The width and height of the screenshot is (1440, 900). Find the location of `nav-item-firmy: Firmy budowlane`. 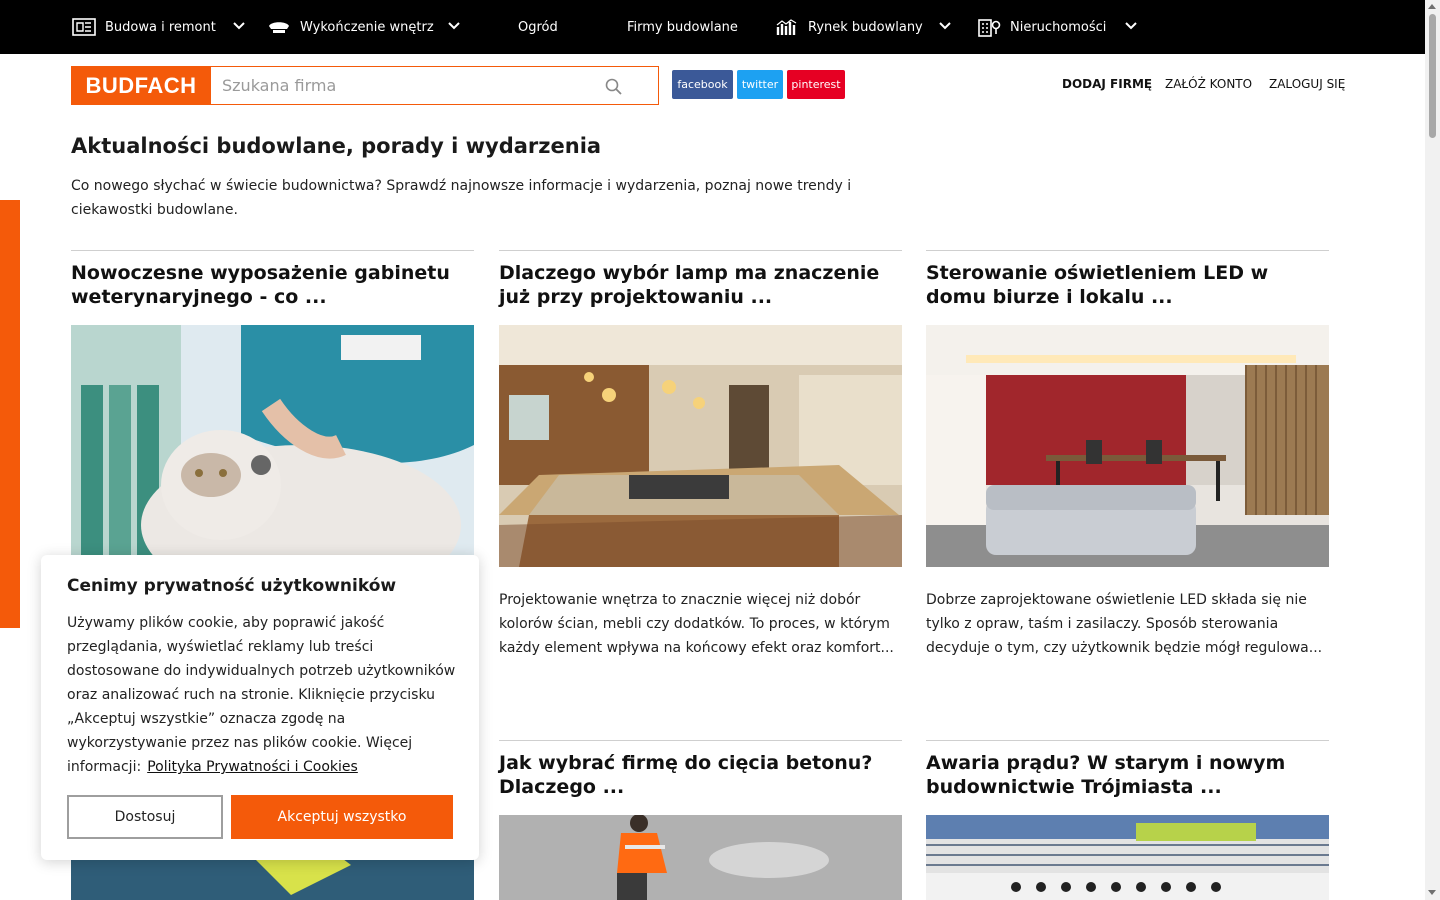

nav-item-firmy: Firmy budowlane is located at coordinates (682, 27).